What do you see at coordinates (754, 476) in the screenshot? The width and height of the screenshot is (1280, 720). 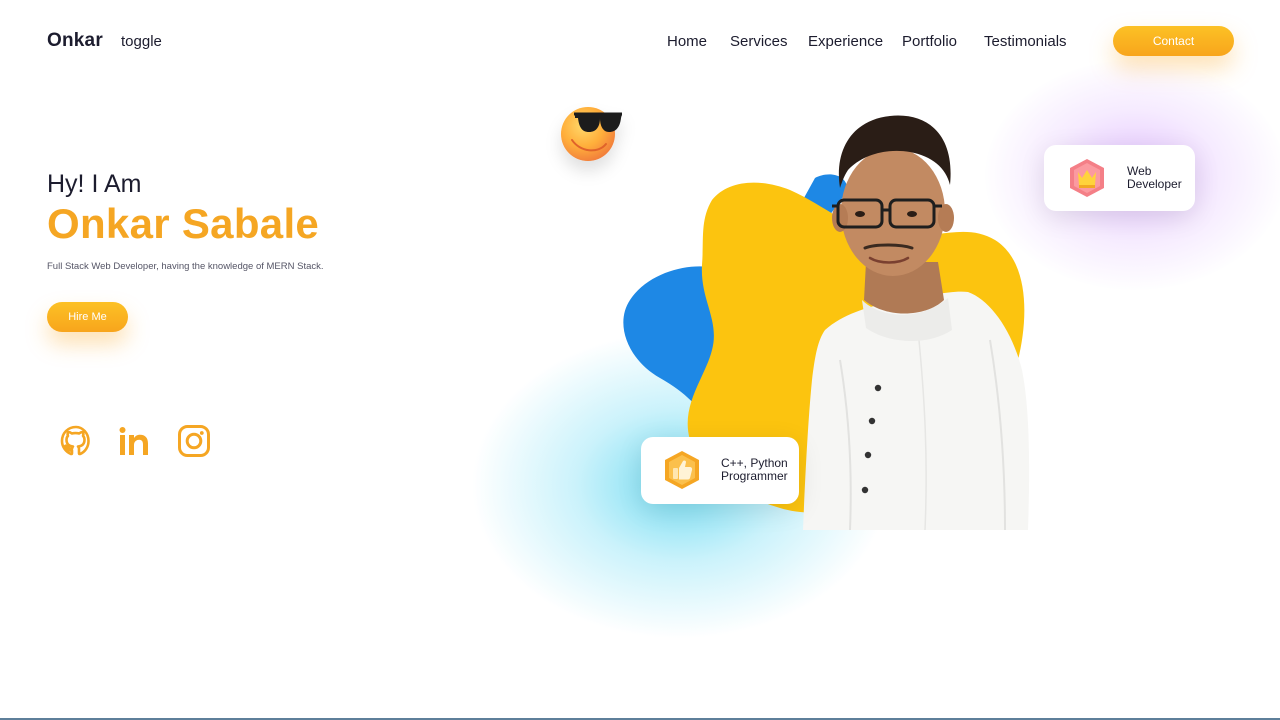 I see `programmer-card-line2: Programmer` at bounding box center [754, 476].